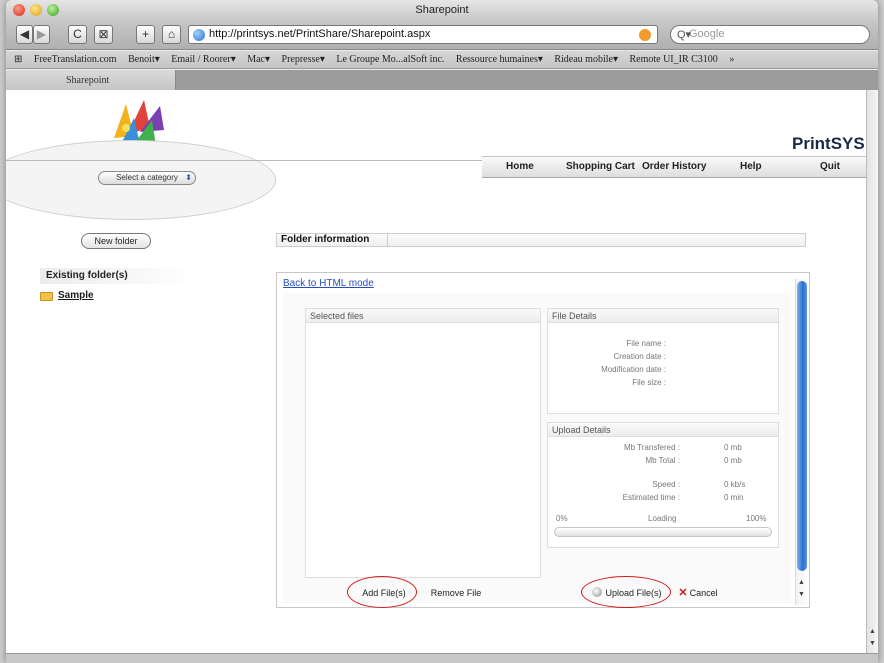 Image resolution: width=884 pixels, height=663 pixels. I want to click on screenshot-icon: ⊠, so click(103, 34).